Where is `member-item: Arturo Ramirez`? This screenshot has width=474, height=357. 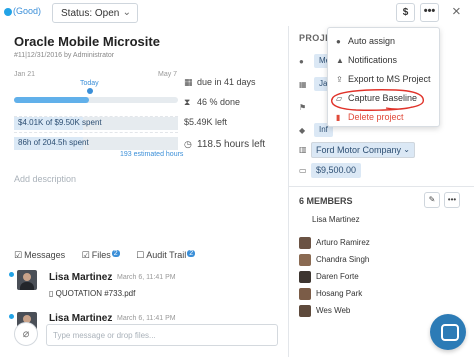
member-item: Arturo Ramirez is located at coordinates (334, 243).